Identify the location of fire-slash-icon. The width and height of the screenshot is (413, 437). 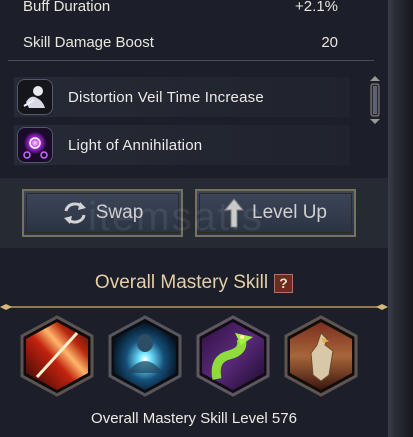
(57, 356).